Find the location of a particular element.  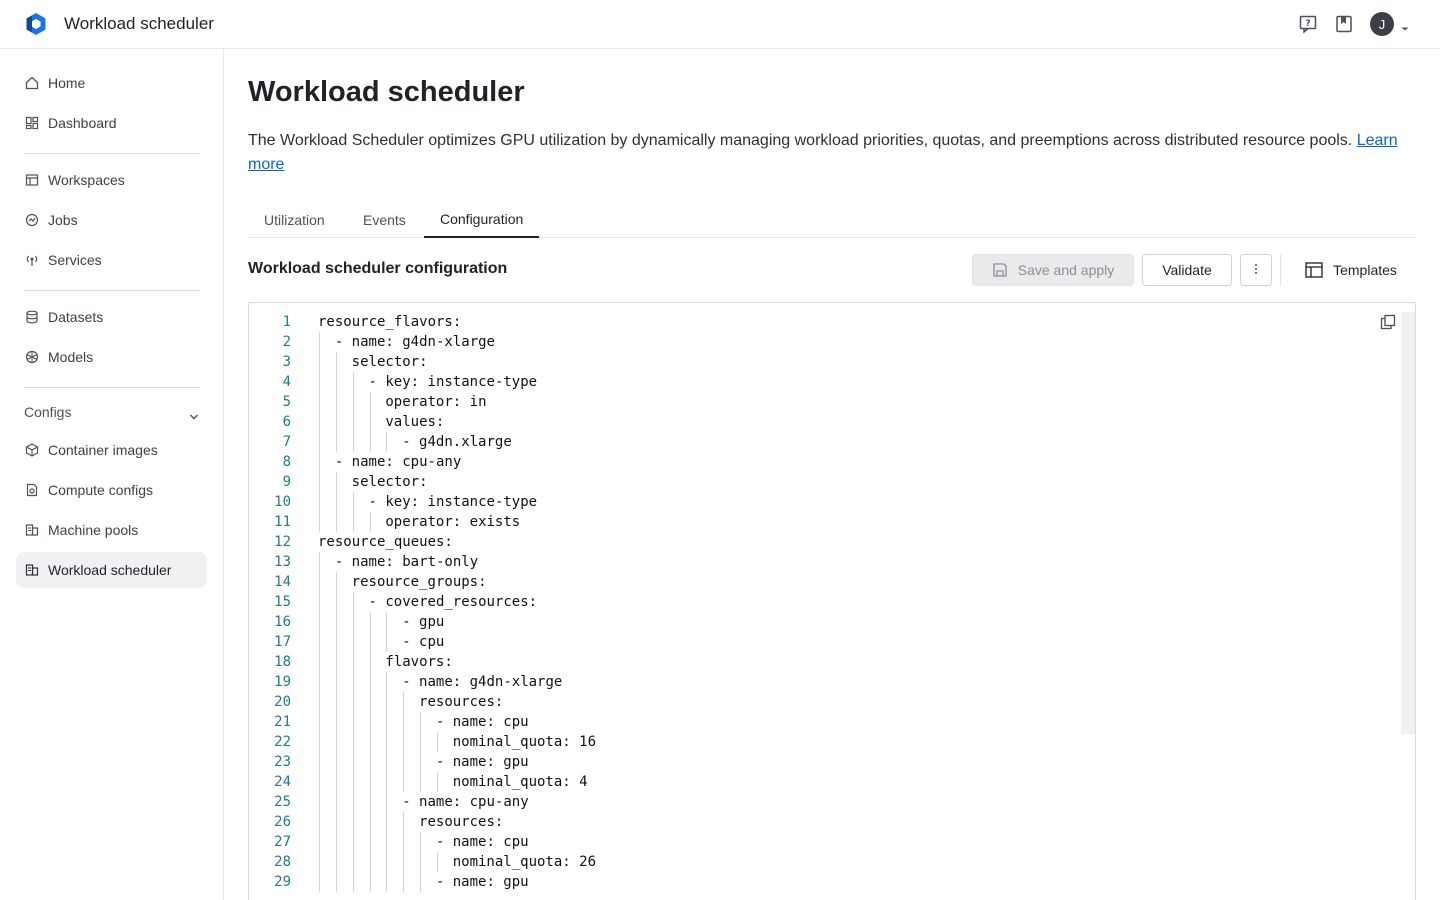

code-line: 12 resource_queues: is located at coordinates (824, 542).